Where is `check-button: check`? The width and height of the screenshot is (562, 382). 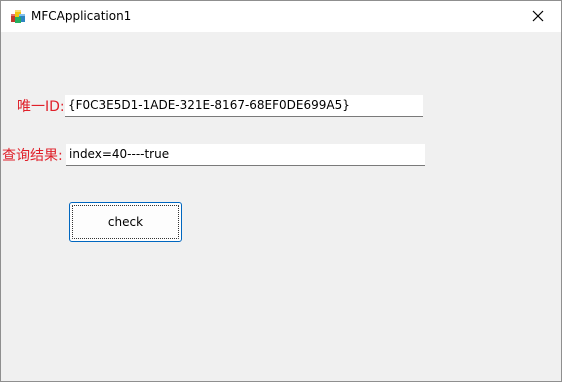
check-button: check is located at coordinates (125, 222).